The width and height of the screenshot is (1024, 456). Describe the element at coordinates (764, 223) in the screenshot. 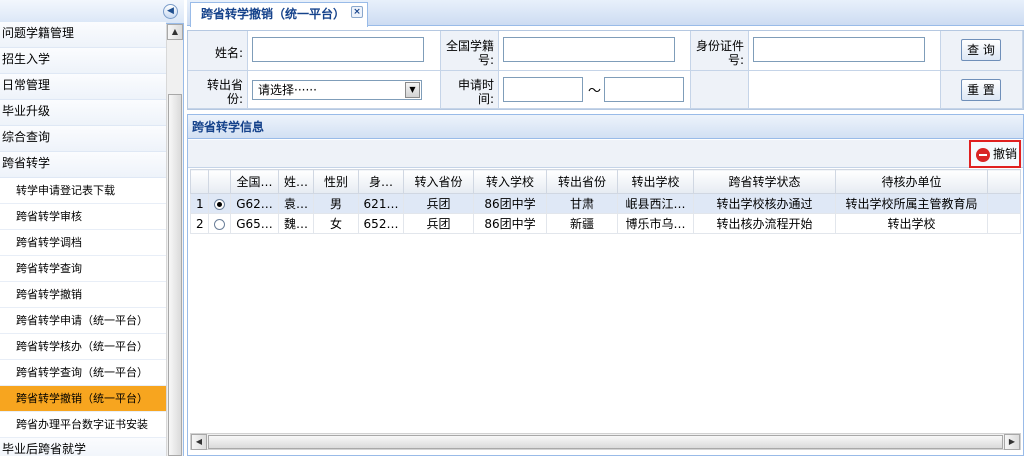

I see `table-cell: 转出核办流程开始` at that location.